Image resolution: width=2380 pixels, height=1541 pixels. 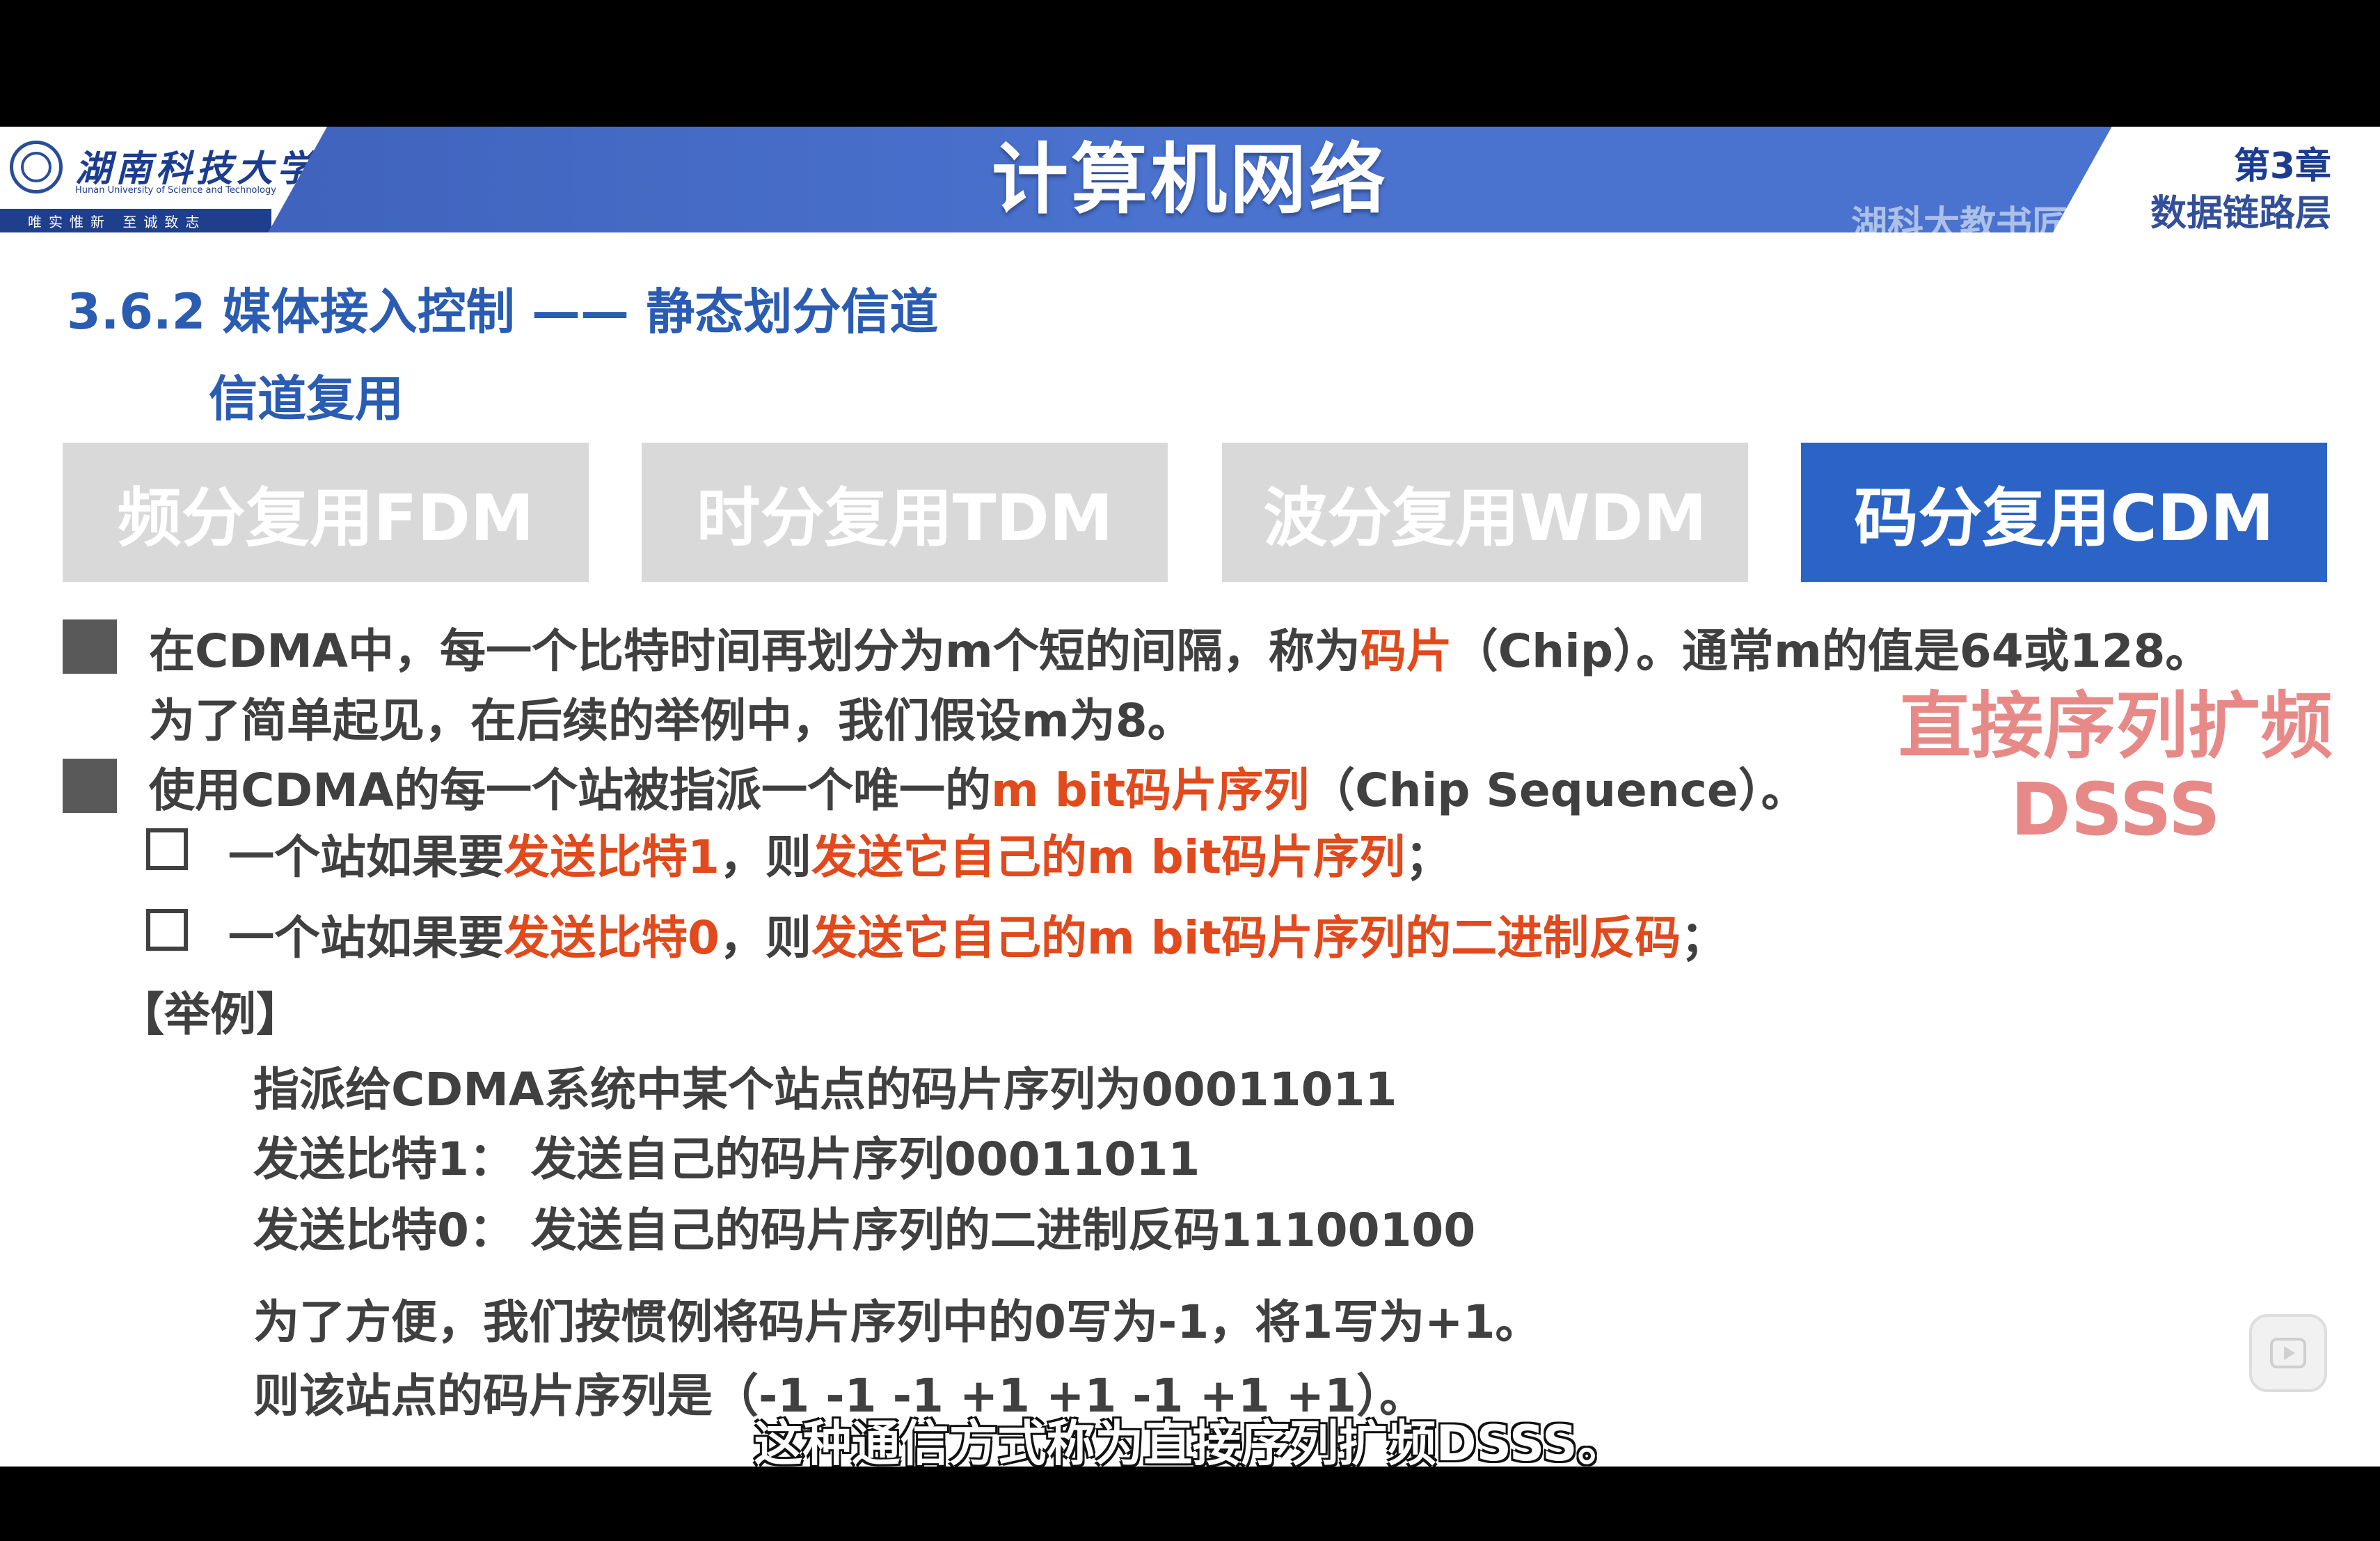 What do you see at coordinates (1485, 512) in the screenshot?
I see `tab-wdm: 波分复用WDM` at bounding box center [1485, 512].